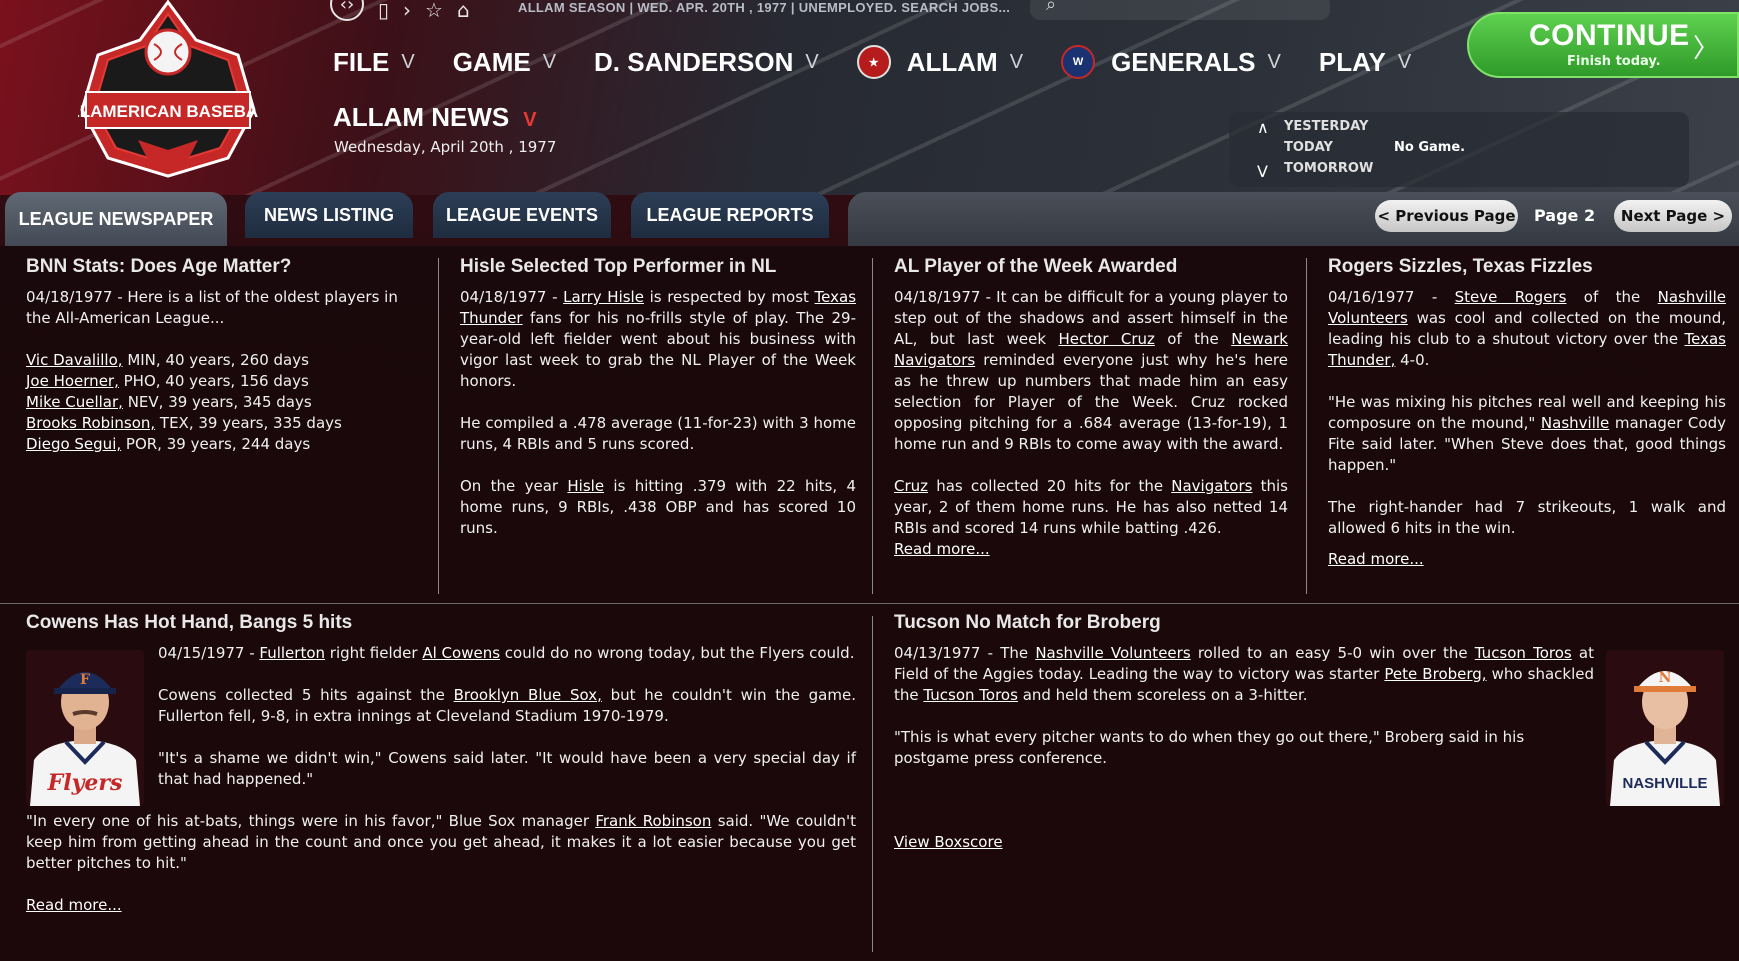 This screenshot has width=1739, height=961. Describe the element at coordinates (730, 215) in the screenshot. I see `tab-league-reports: LEAGUE REPORTS` at that location.